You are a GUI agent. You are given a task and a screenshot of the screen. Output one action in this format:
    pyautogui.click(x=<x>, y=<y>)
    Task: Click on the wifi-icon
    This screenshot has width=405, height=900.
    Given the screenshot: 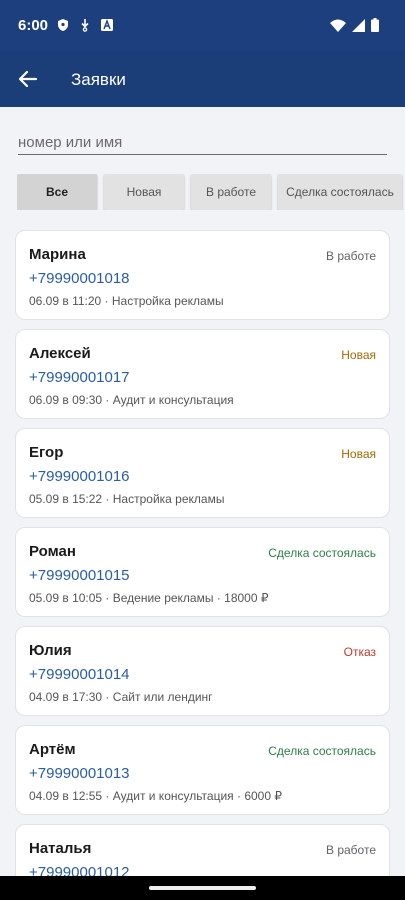 What is the action you would take?
    pyautogui.click(x=338, y=28)
    